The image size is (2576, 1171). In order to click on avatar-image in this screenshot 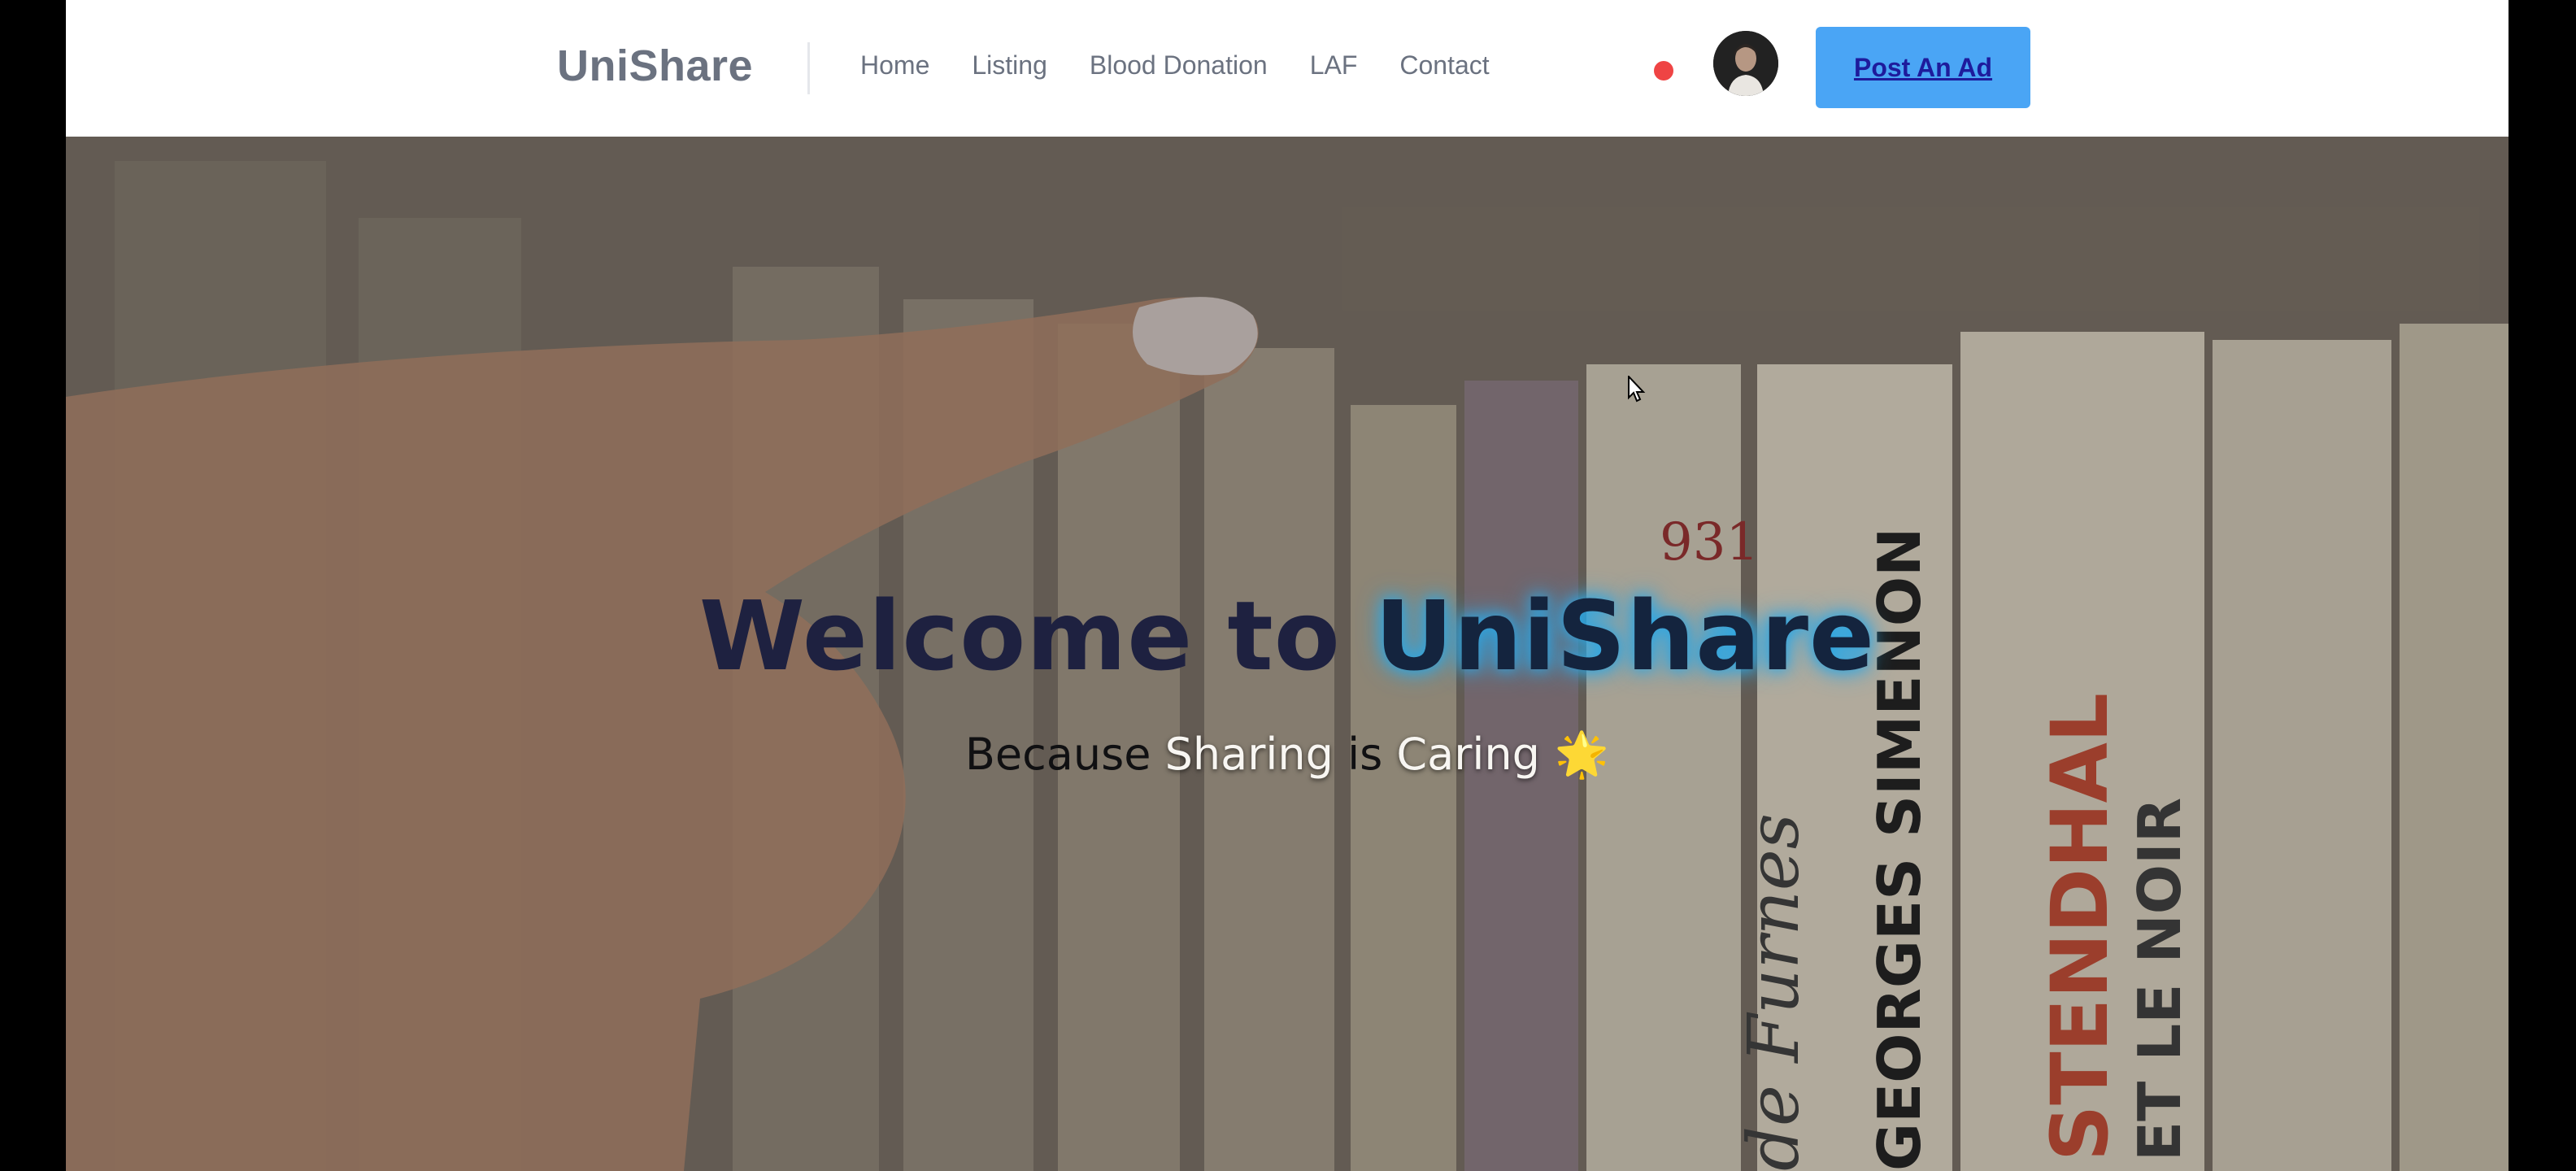, I will do `click(1746, 64)`.